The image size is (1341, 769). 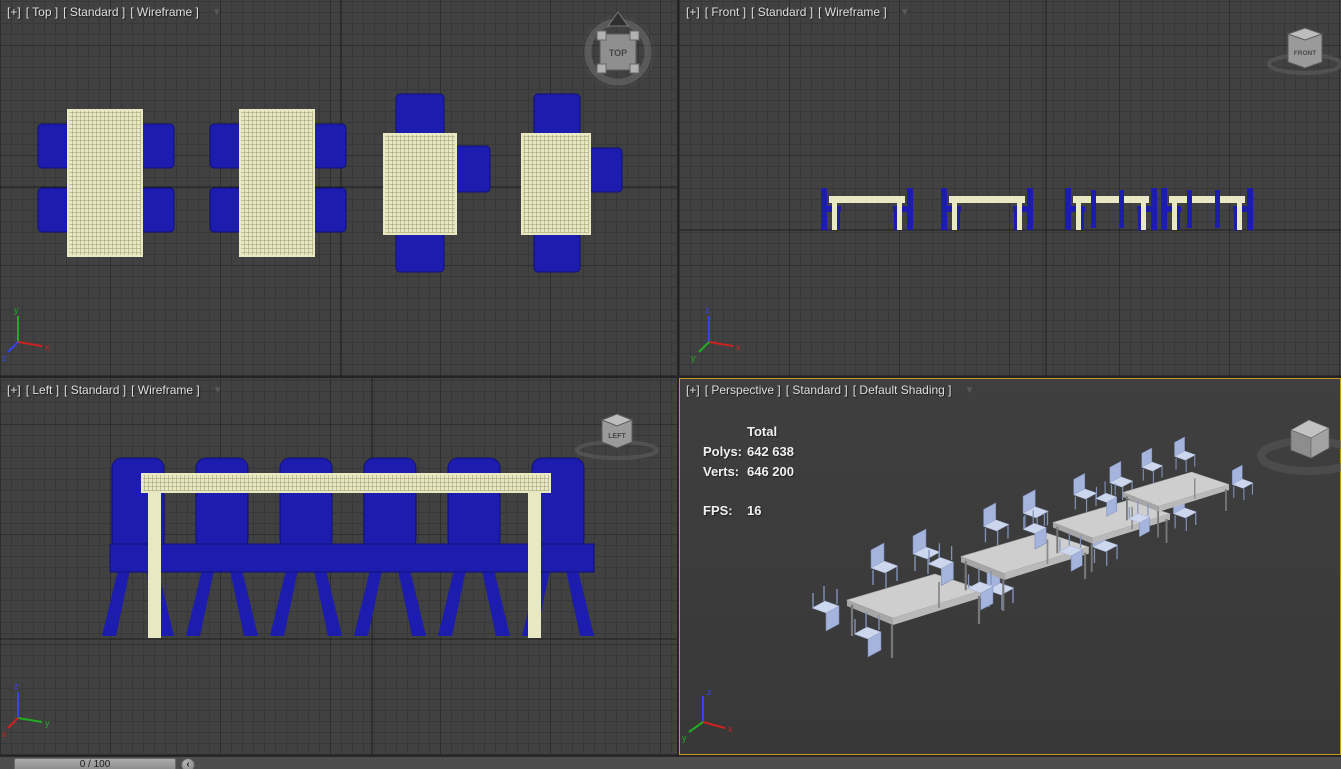 What do you see at coordinates (618, 53) in the screenshot?
I see `viewcube-face-label: TOP` at bounding box center [618, 53].